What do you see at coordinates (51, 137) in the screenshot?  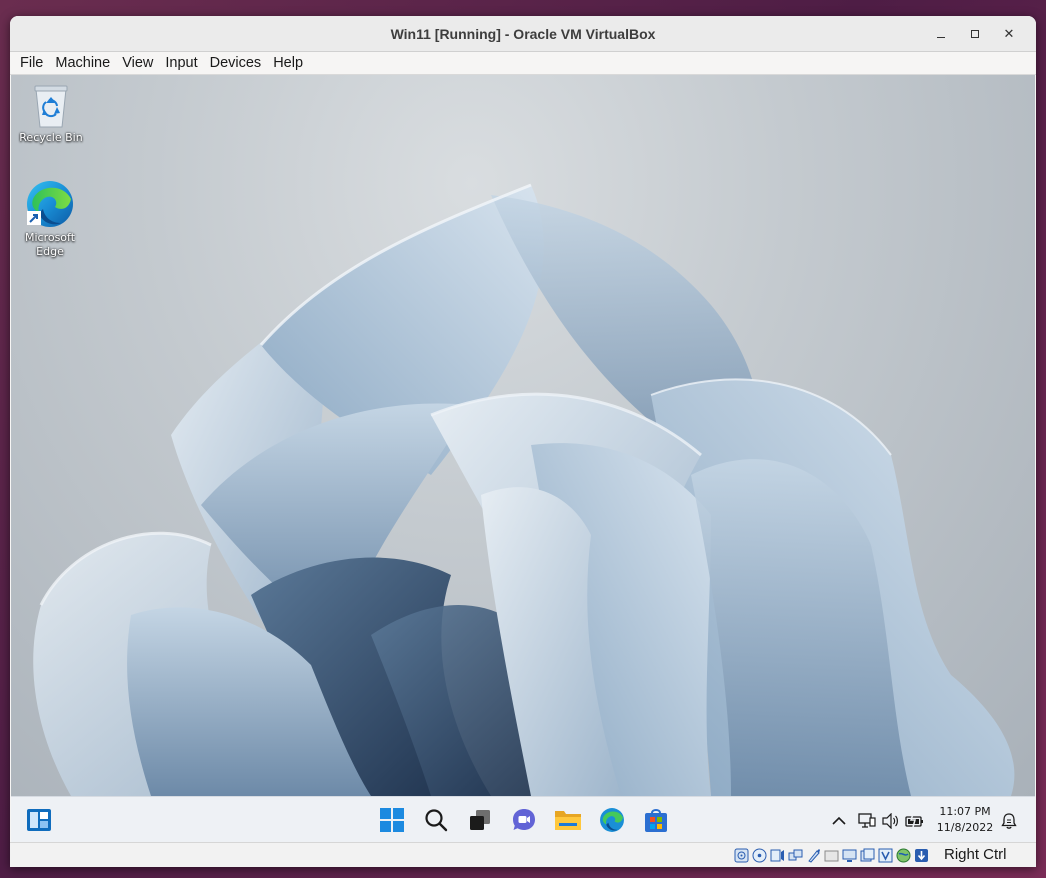 I see `desktop-icon-label: Recycle Bin` at bounding box center [51, 137].